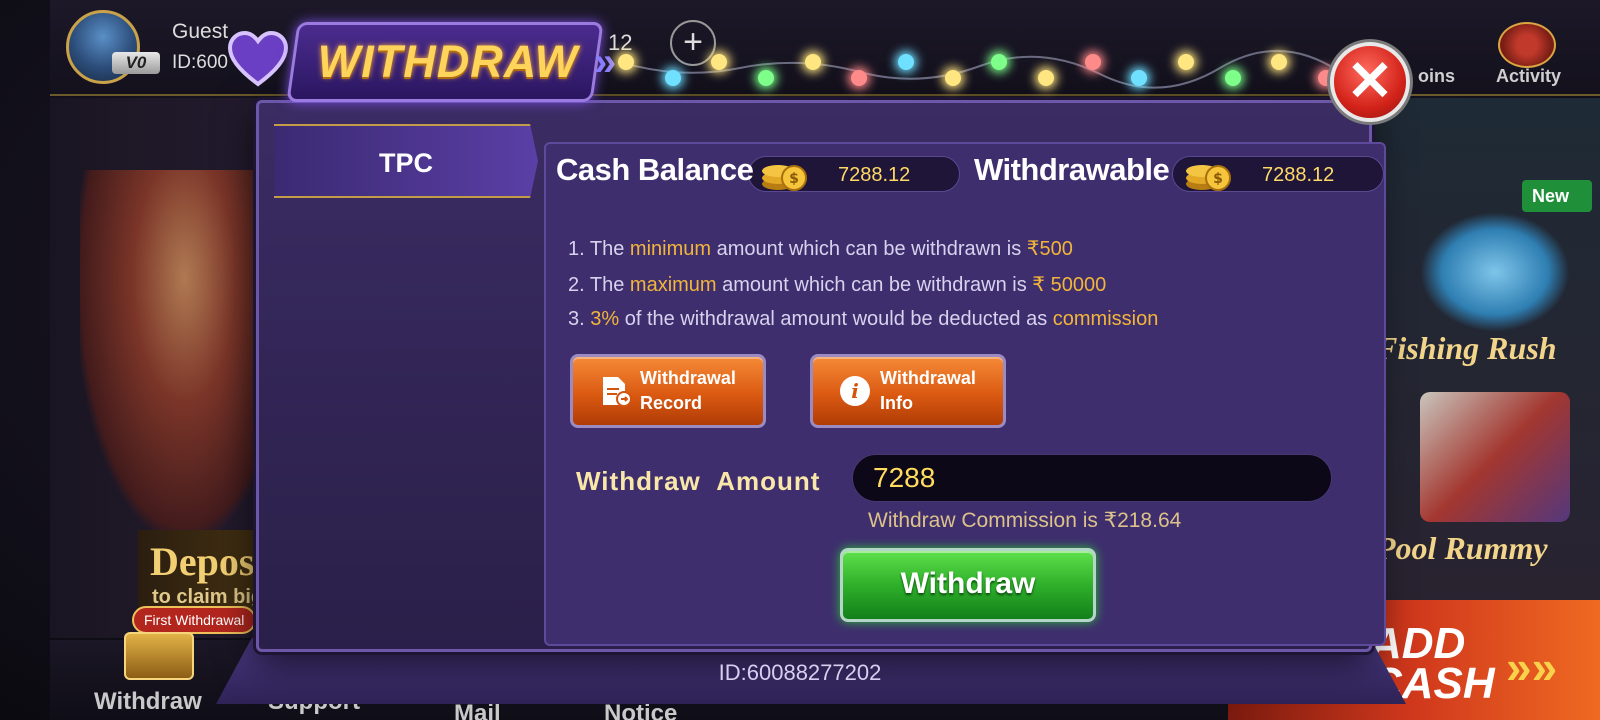 This screenshot has height=720, width=1600. What do you see at coordinates (605, 319) in the screenshot?
I see `rule-highlight: 3%` at bounding box center [605, 319].